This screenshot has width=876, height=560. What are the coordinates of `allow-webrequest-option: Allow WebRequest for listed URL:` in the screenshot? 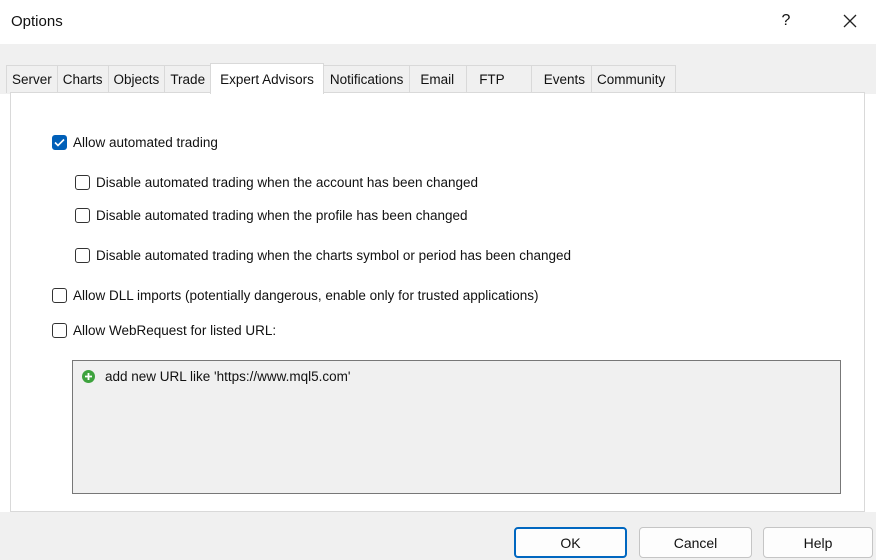 It's located at (164, 330).